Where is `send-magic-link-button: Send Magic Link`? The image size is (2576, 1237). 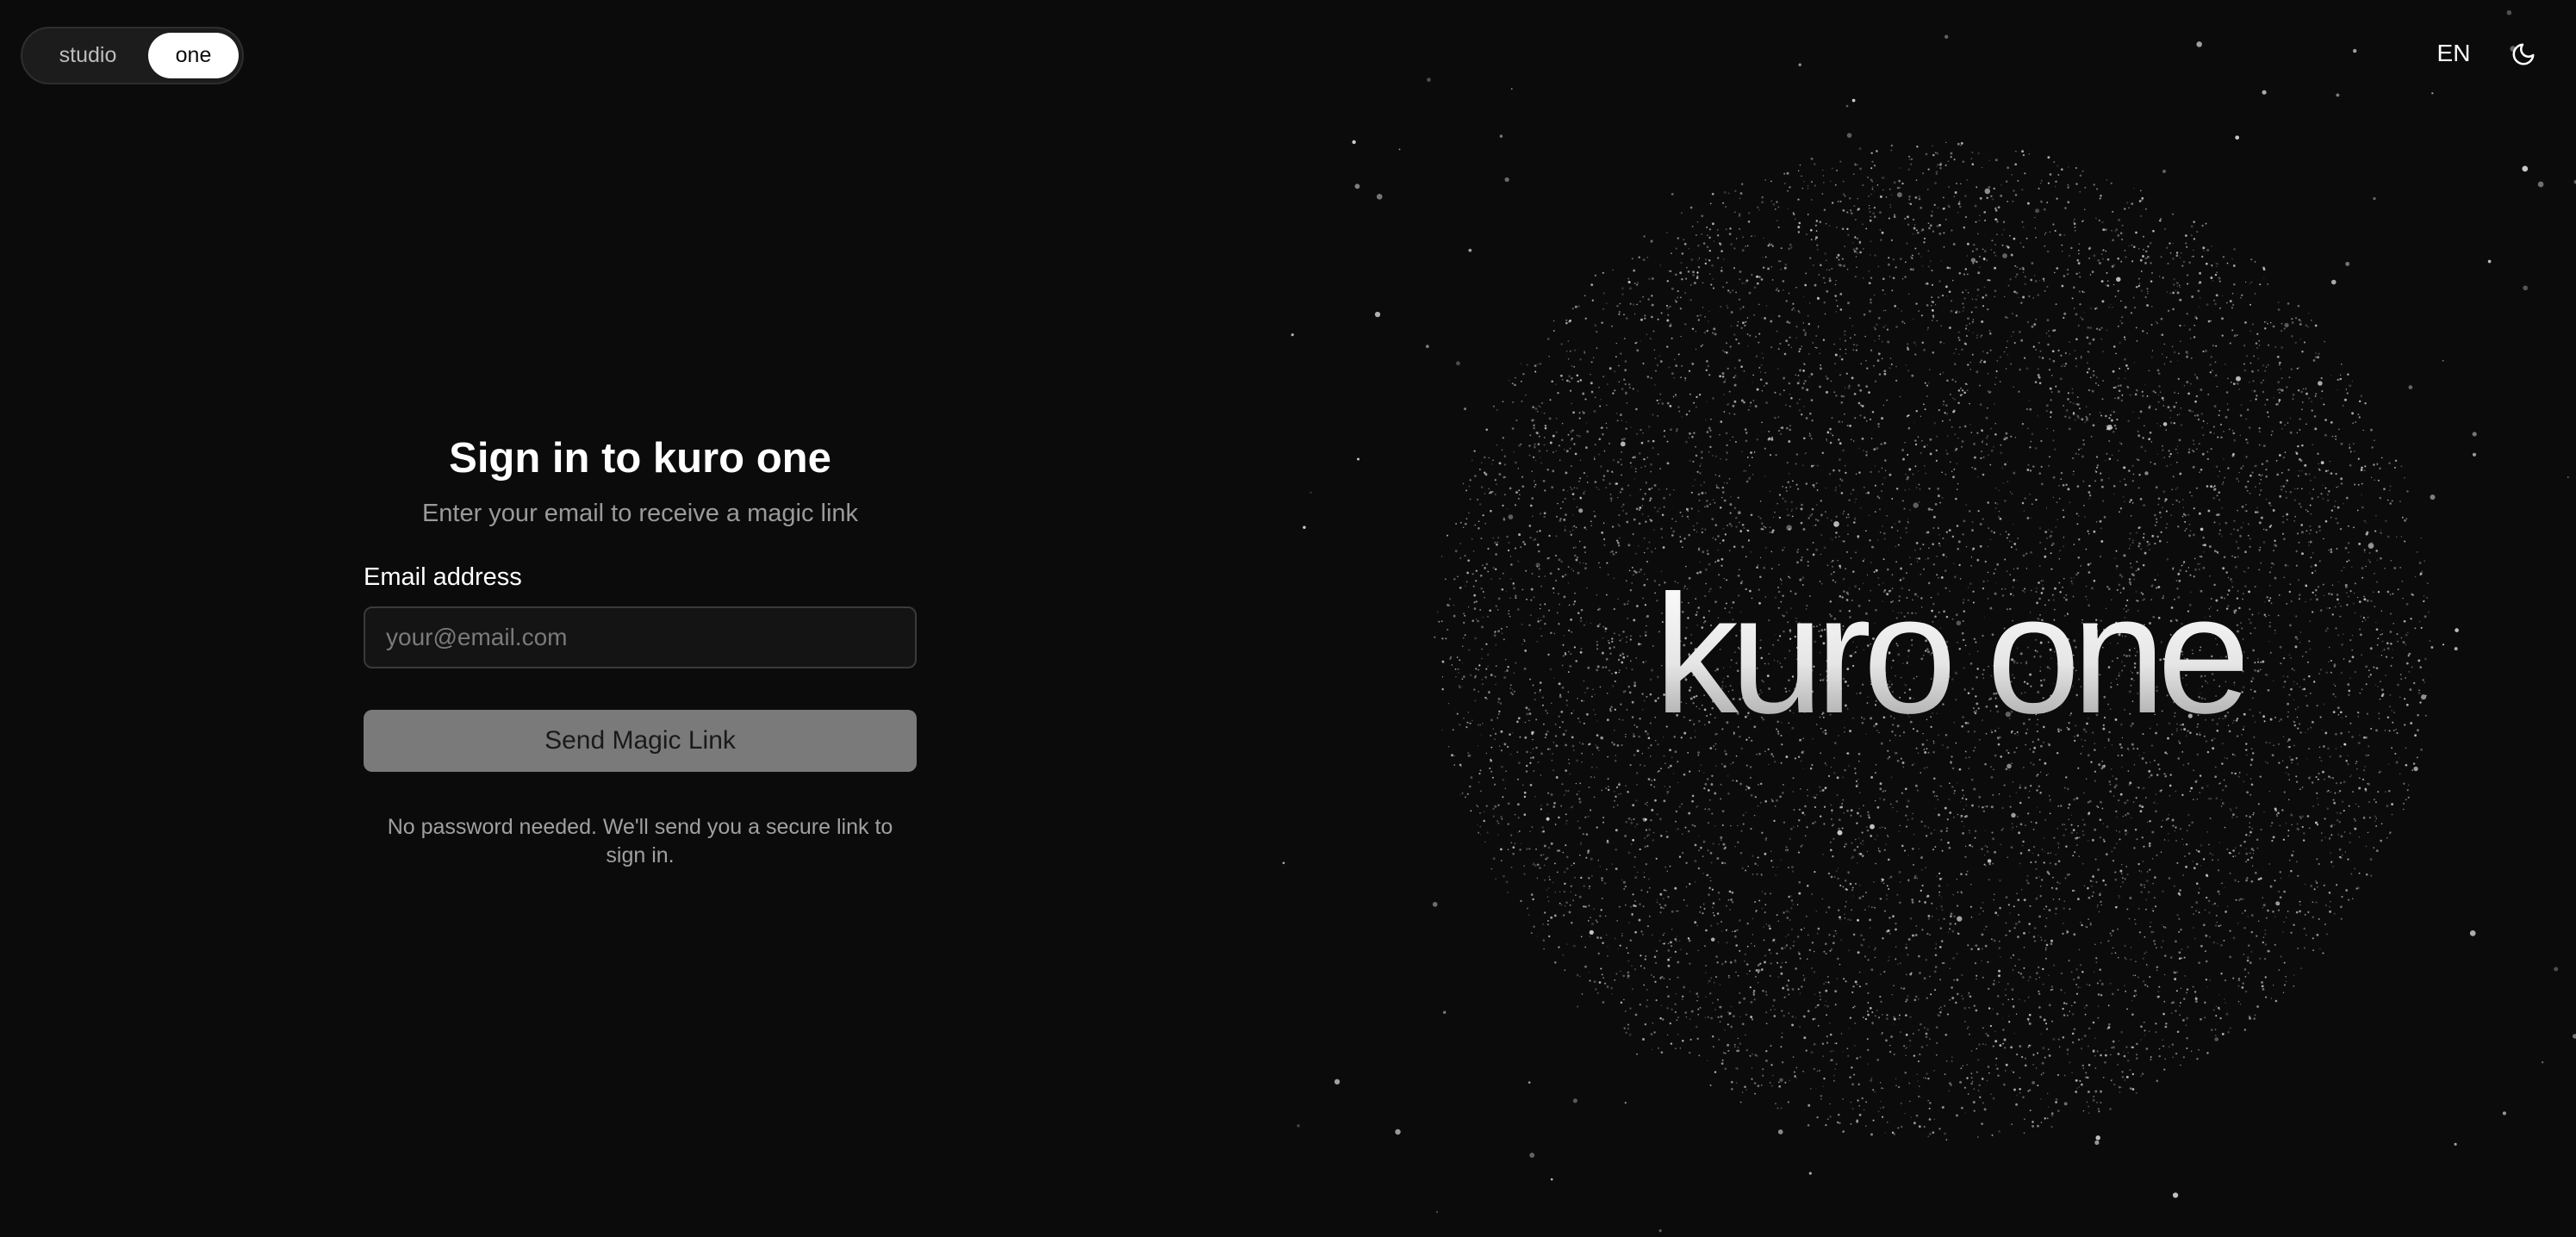
send-magic-link-button: Send Magic Link is located at coordinates (641, 741).